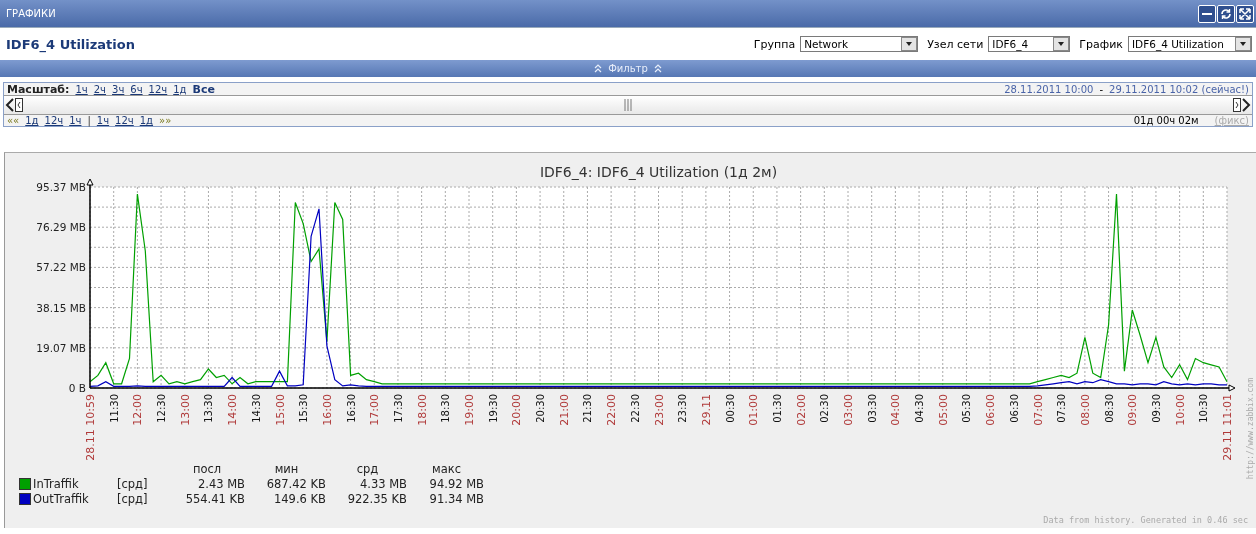 Image resolution: width=1256 pixels, height=534 pixels. I want to click on x-tick-label: 15:00, so click(280, 410).